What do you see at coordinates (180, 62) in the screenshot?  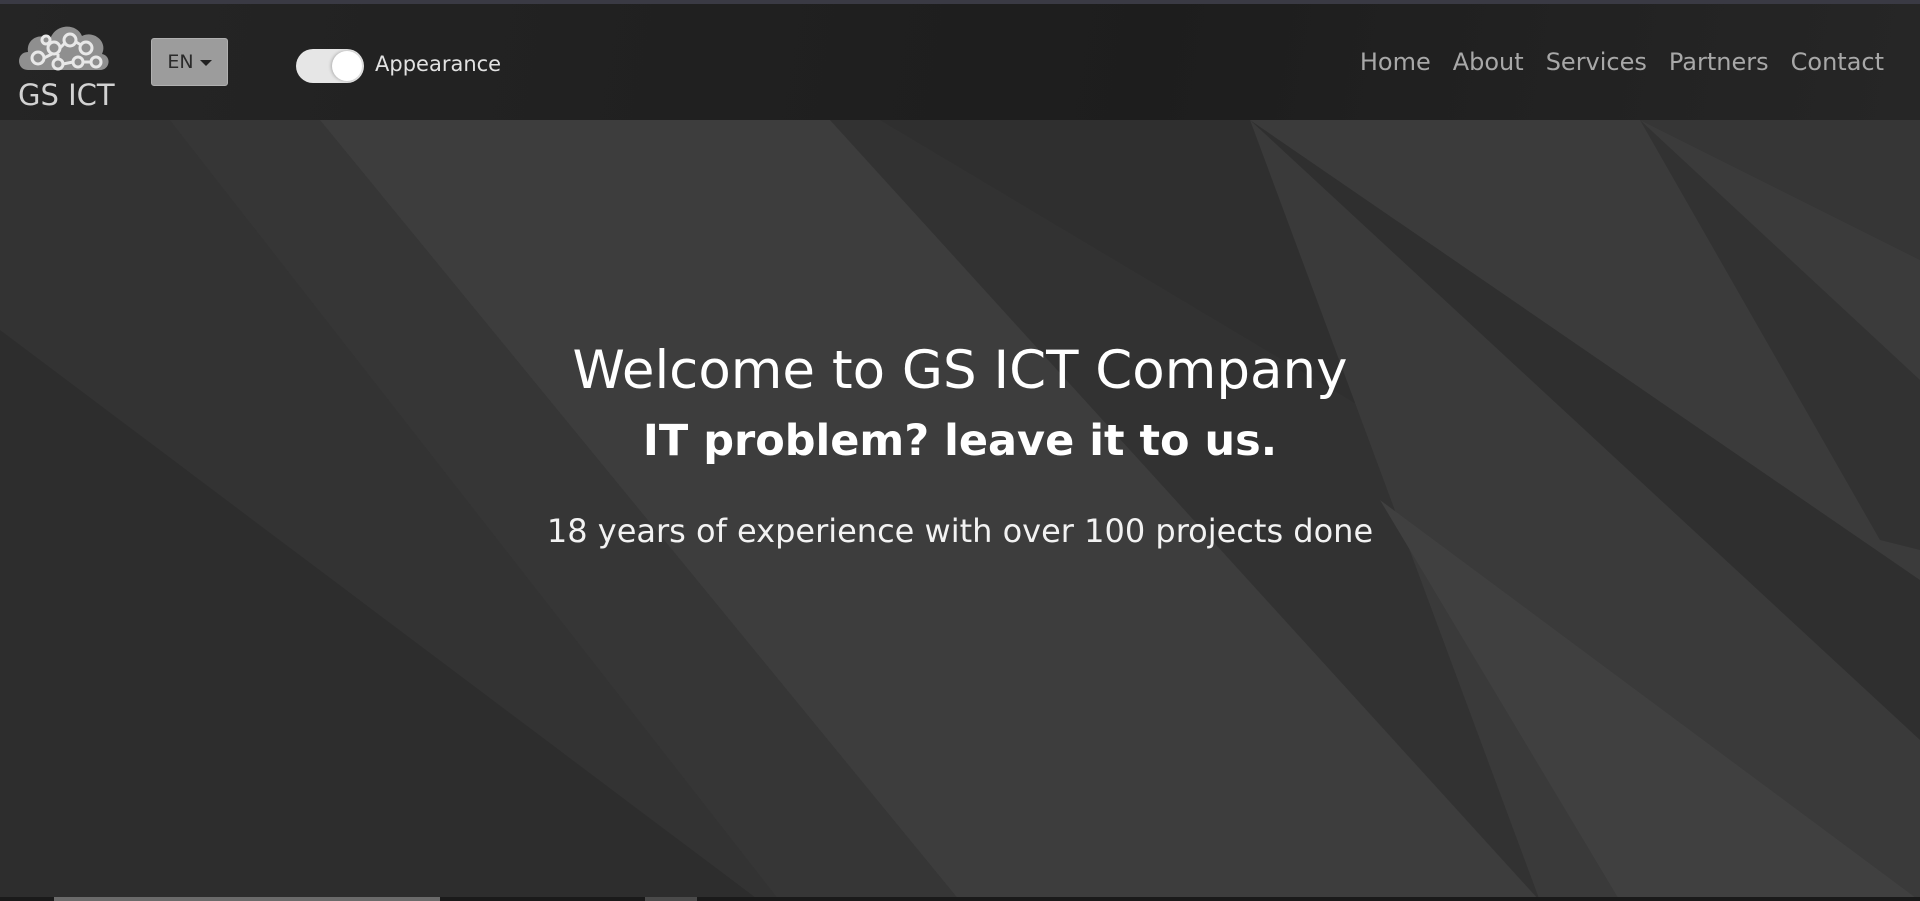 I see `language-selected: EN` at bounding box center [180, 62].